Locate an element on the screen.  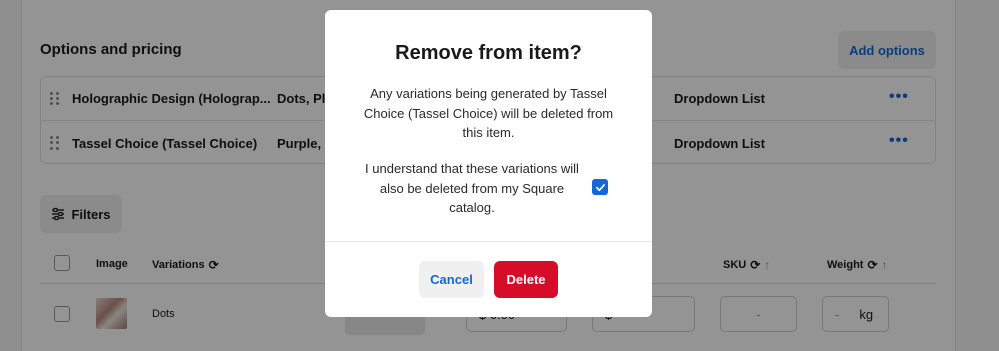
delete-button: Delete is located at coordinates (526, 279).